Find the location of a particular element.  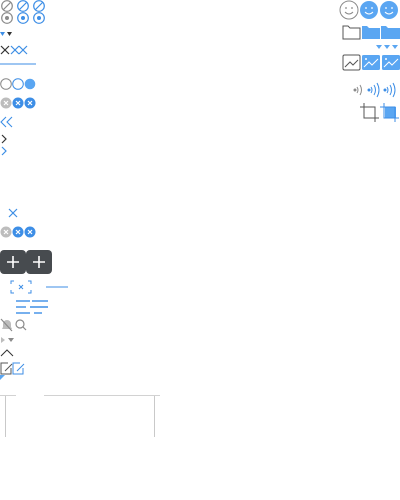

close-group is located at coordinates (20, 55).